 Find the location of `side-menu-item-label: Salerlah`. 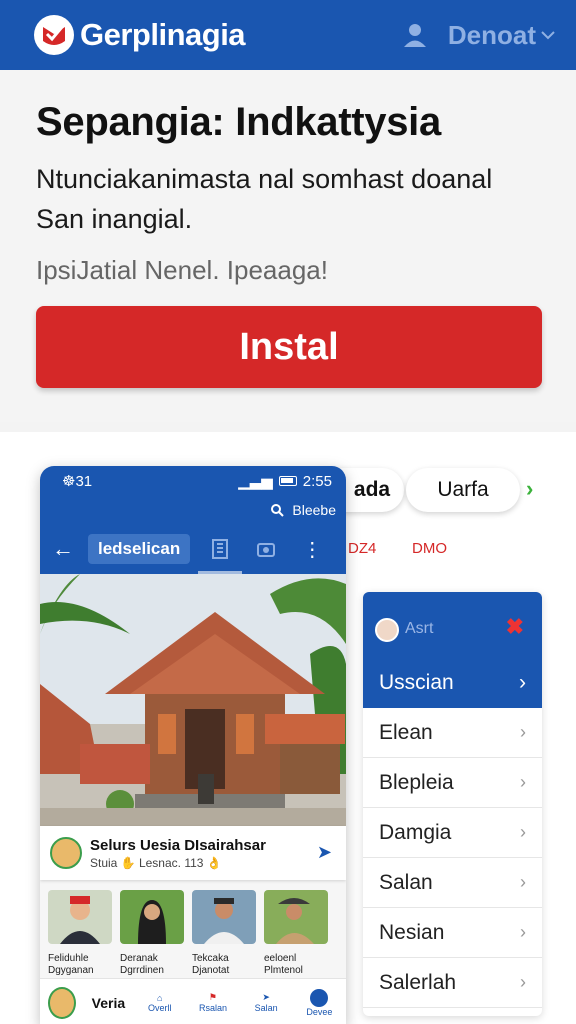

side-menu-item-label: Salerlah is located at coordinates (418, 982).